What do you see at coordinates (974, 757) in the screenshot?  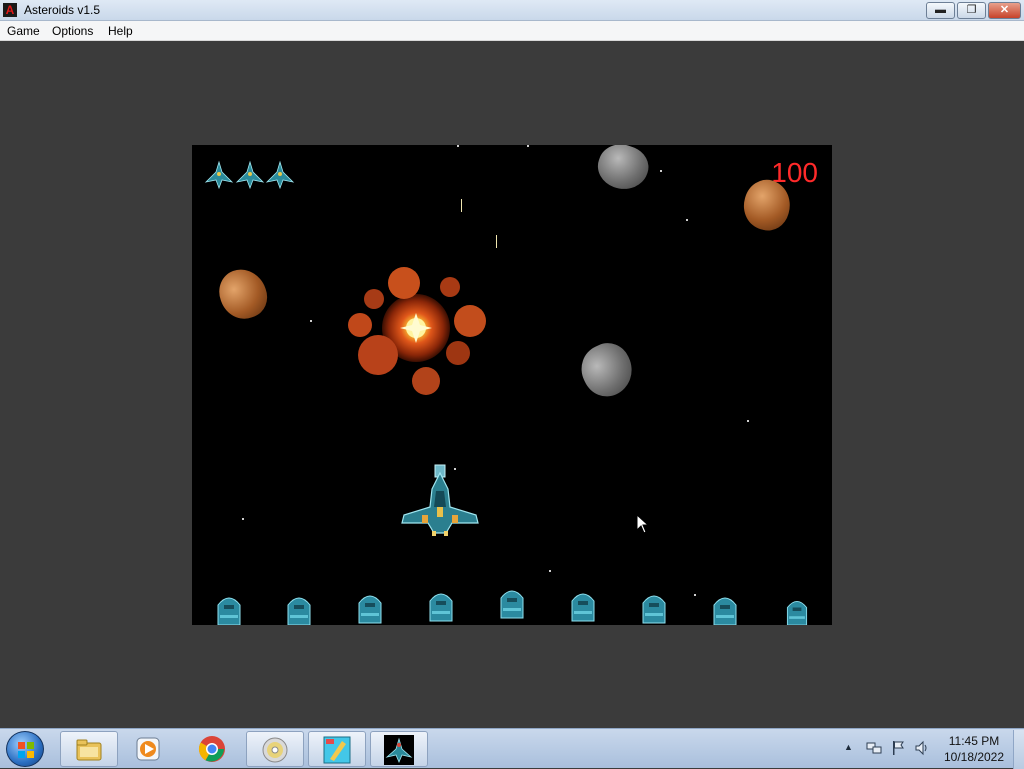 I see `clock-date: 10/18/2022` at bounding box center [974, 757].